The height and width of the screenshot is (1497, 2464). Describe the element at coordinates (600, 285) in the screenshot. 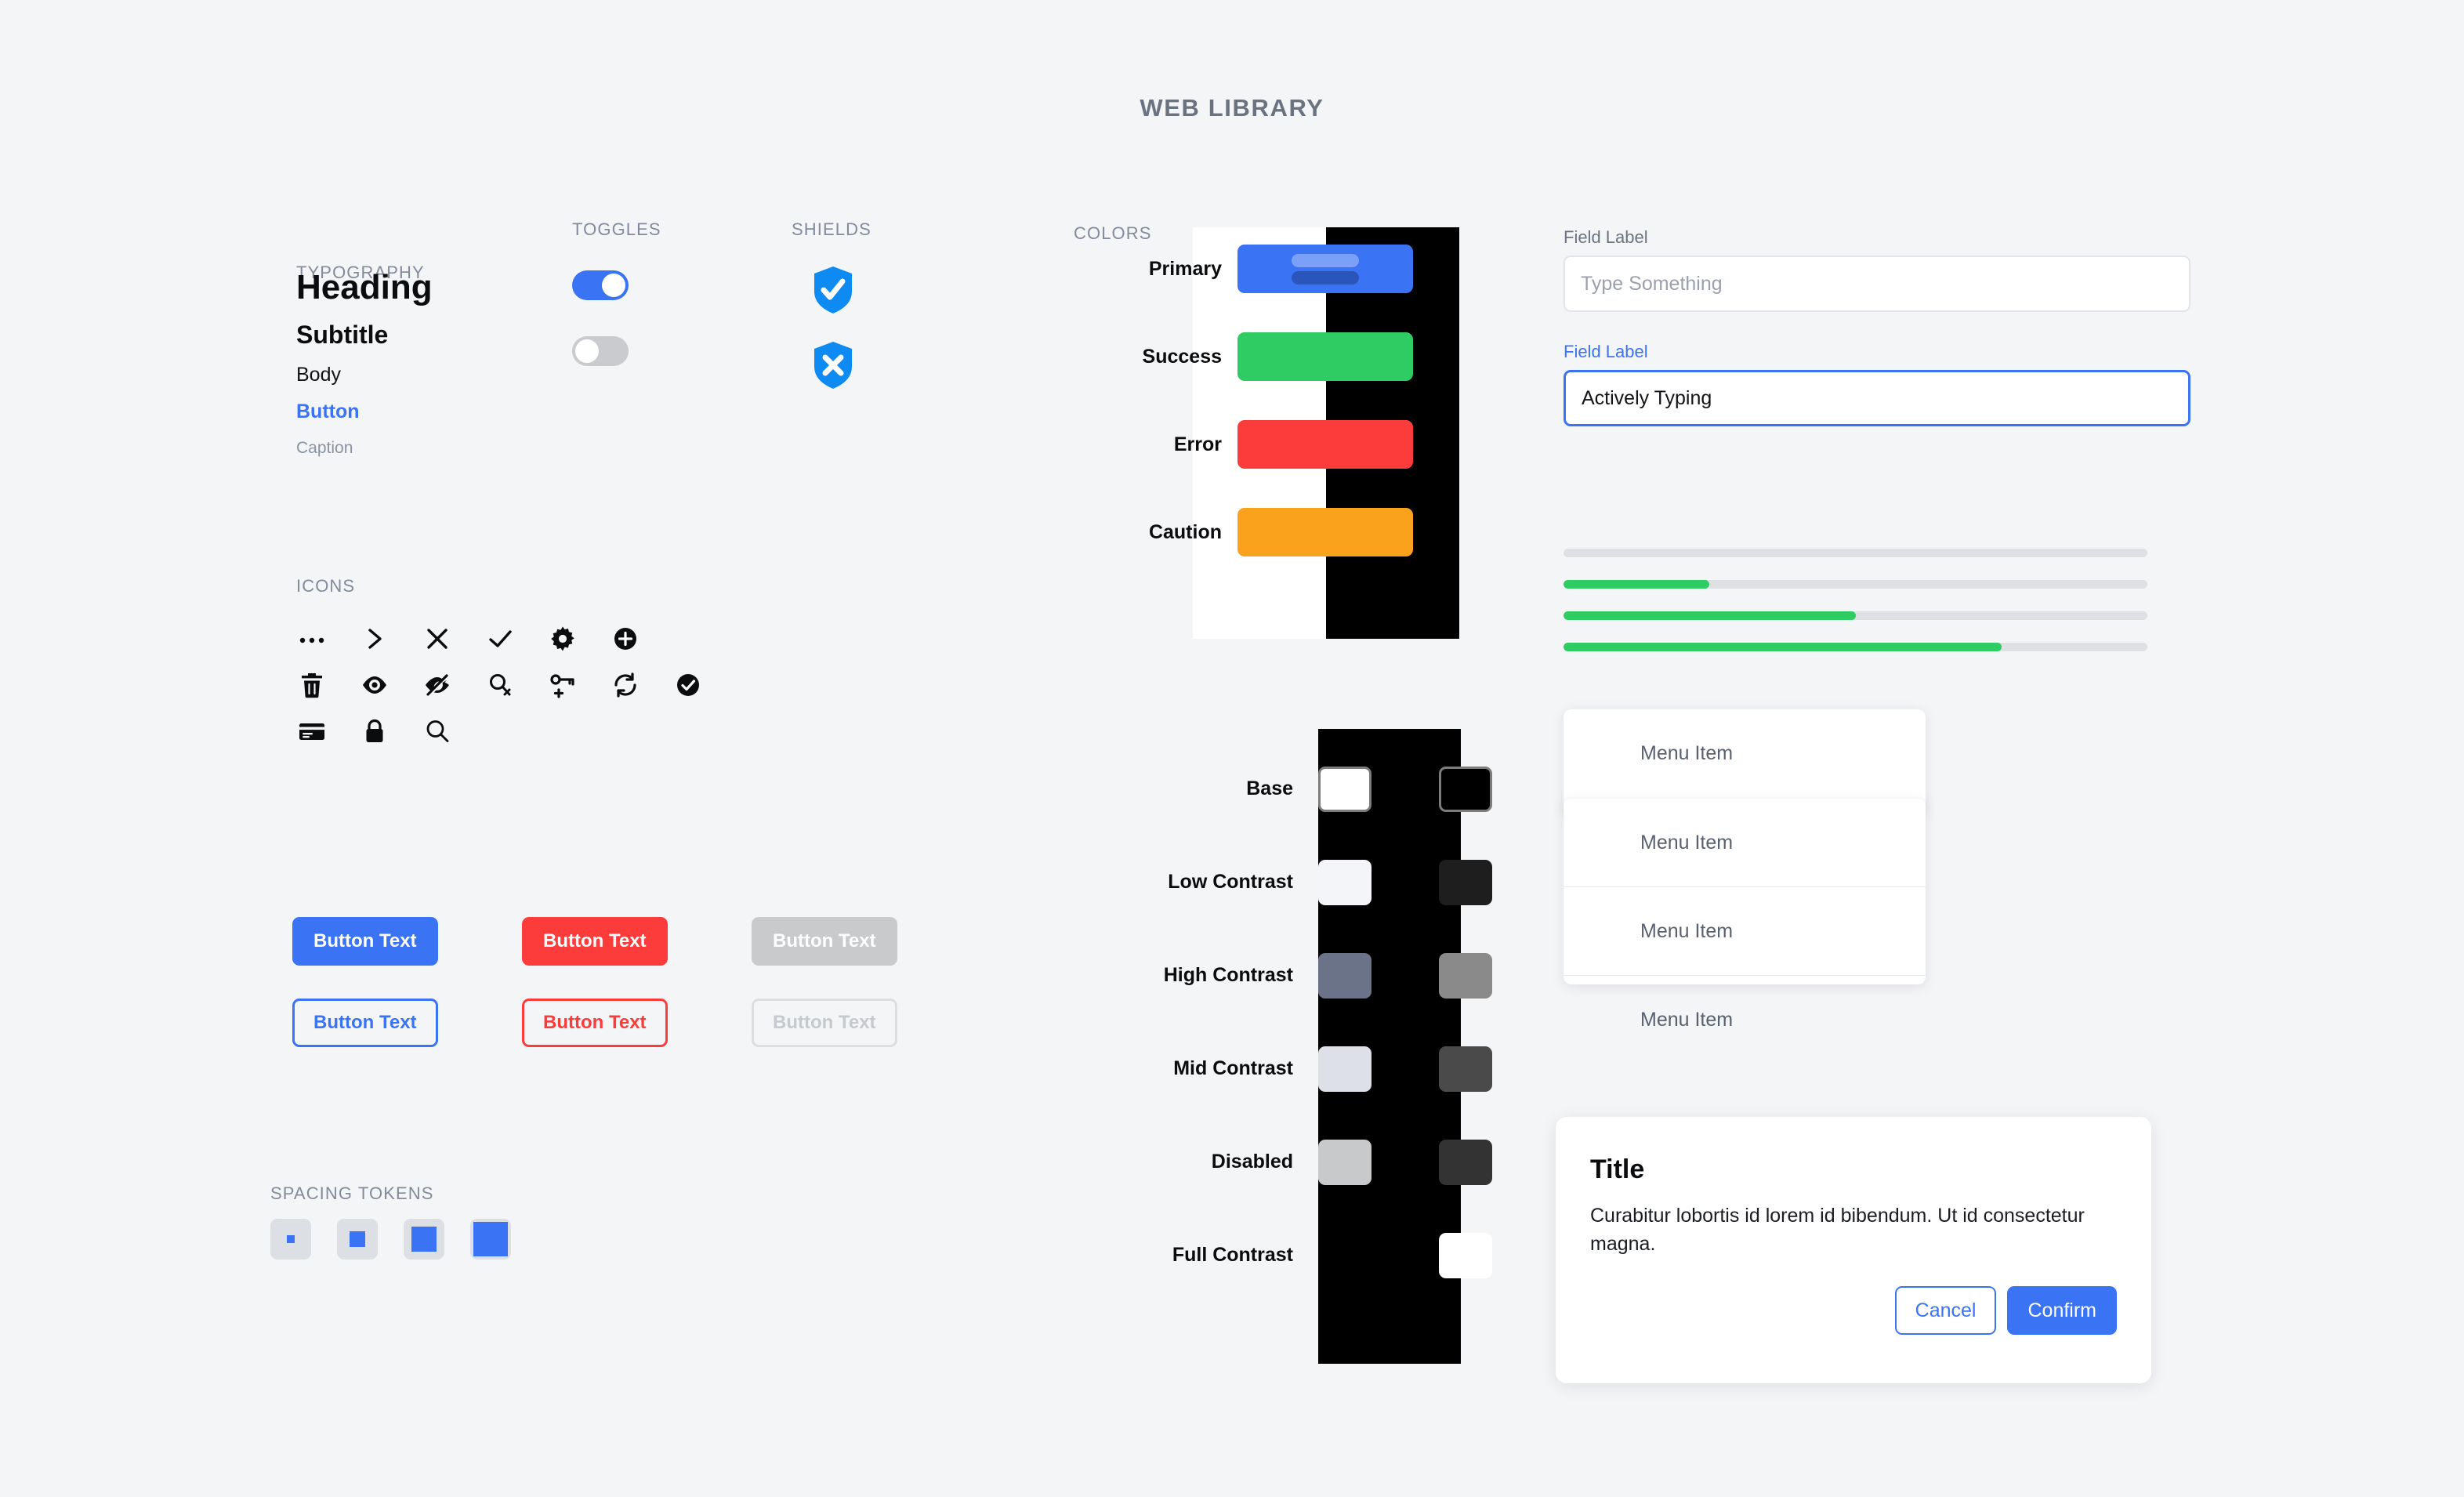

I see `toggle-switch-on` at that location.